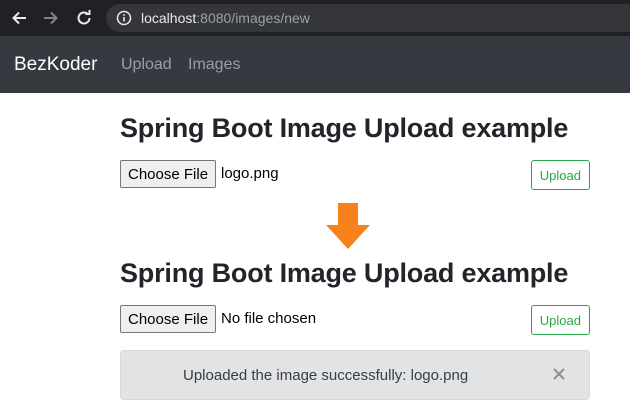  What do you see at coordinates (19, 18) in the screenshot?
I see `back-arrow-icon` at bounding box center [19, 18].